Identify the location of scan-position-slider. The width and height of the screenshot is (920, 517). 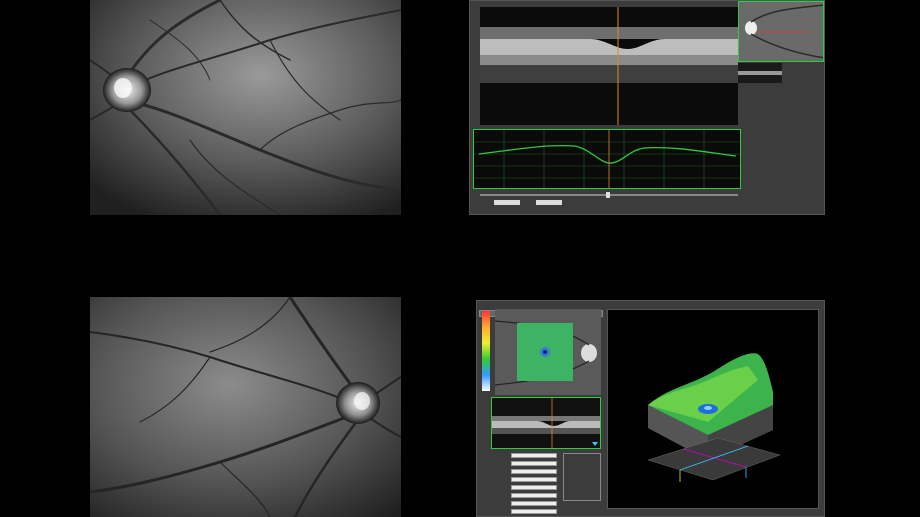
(609, 195).